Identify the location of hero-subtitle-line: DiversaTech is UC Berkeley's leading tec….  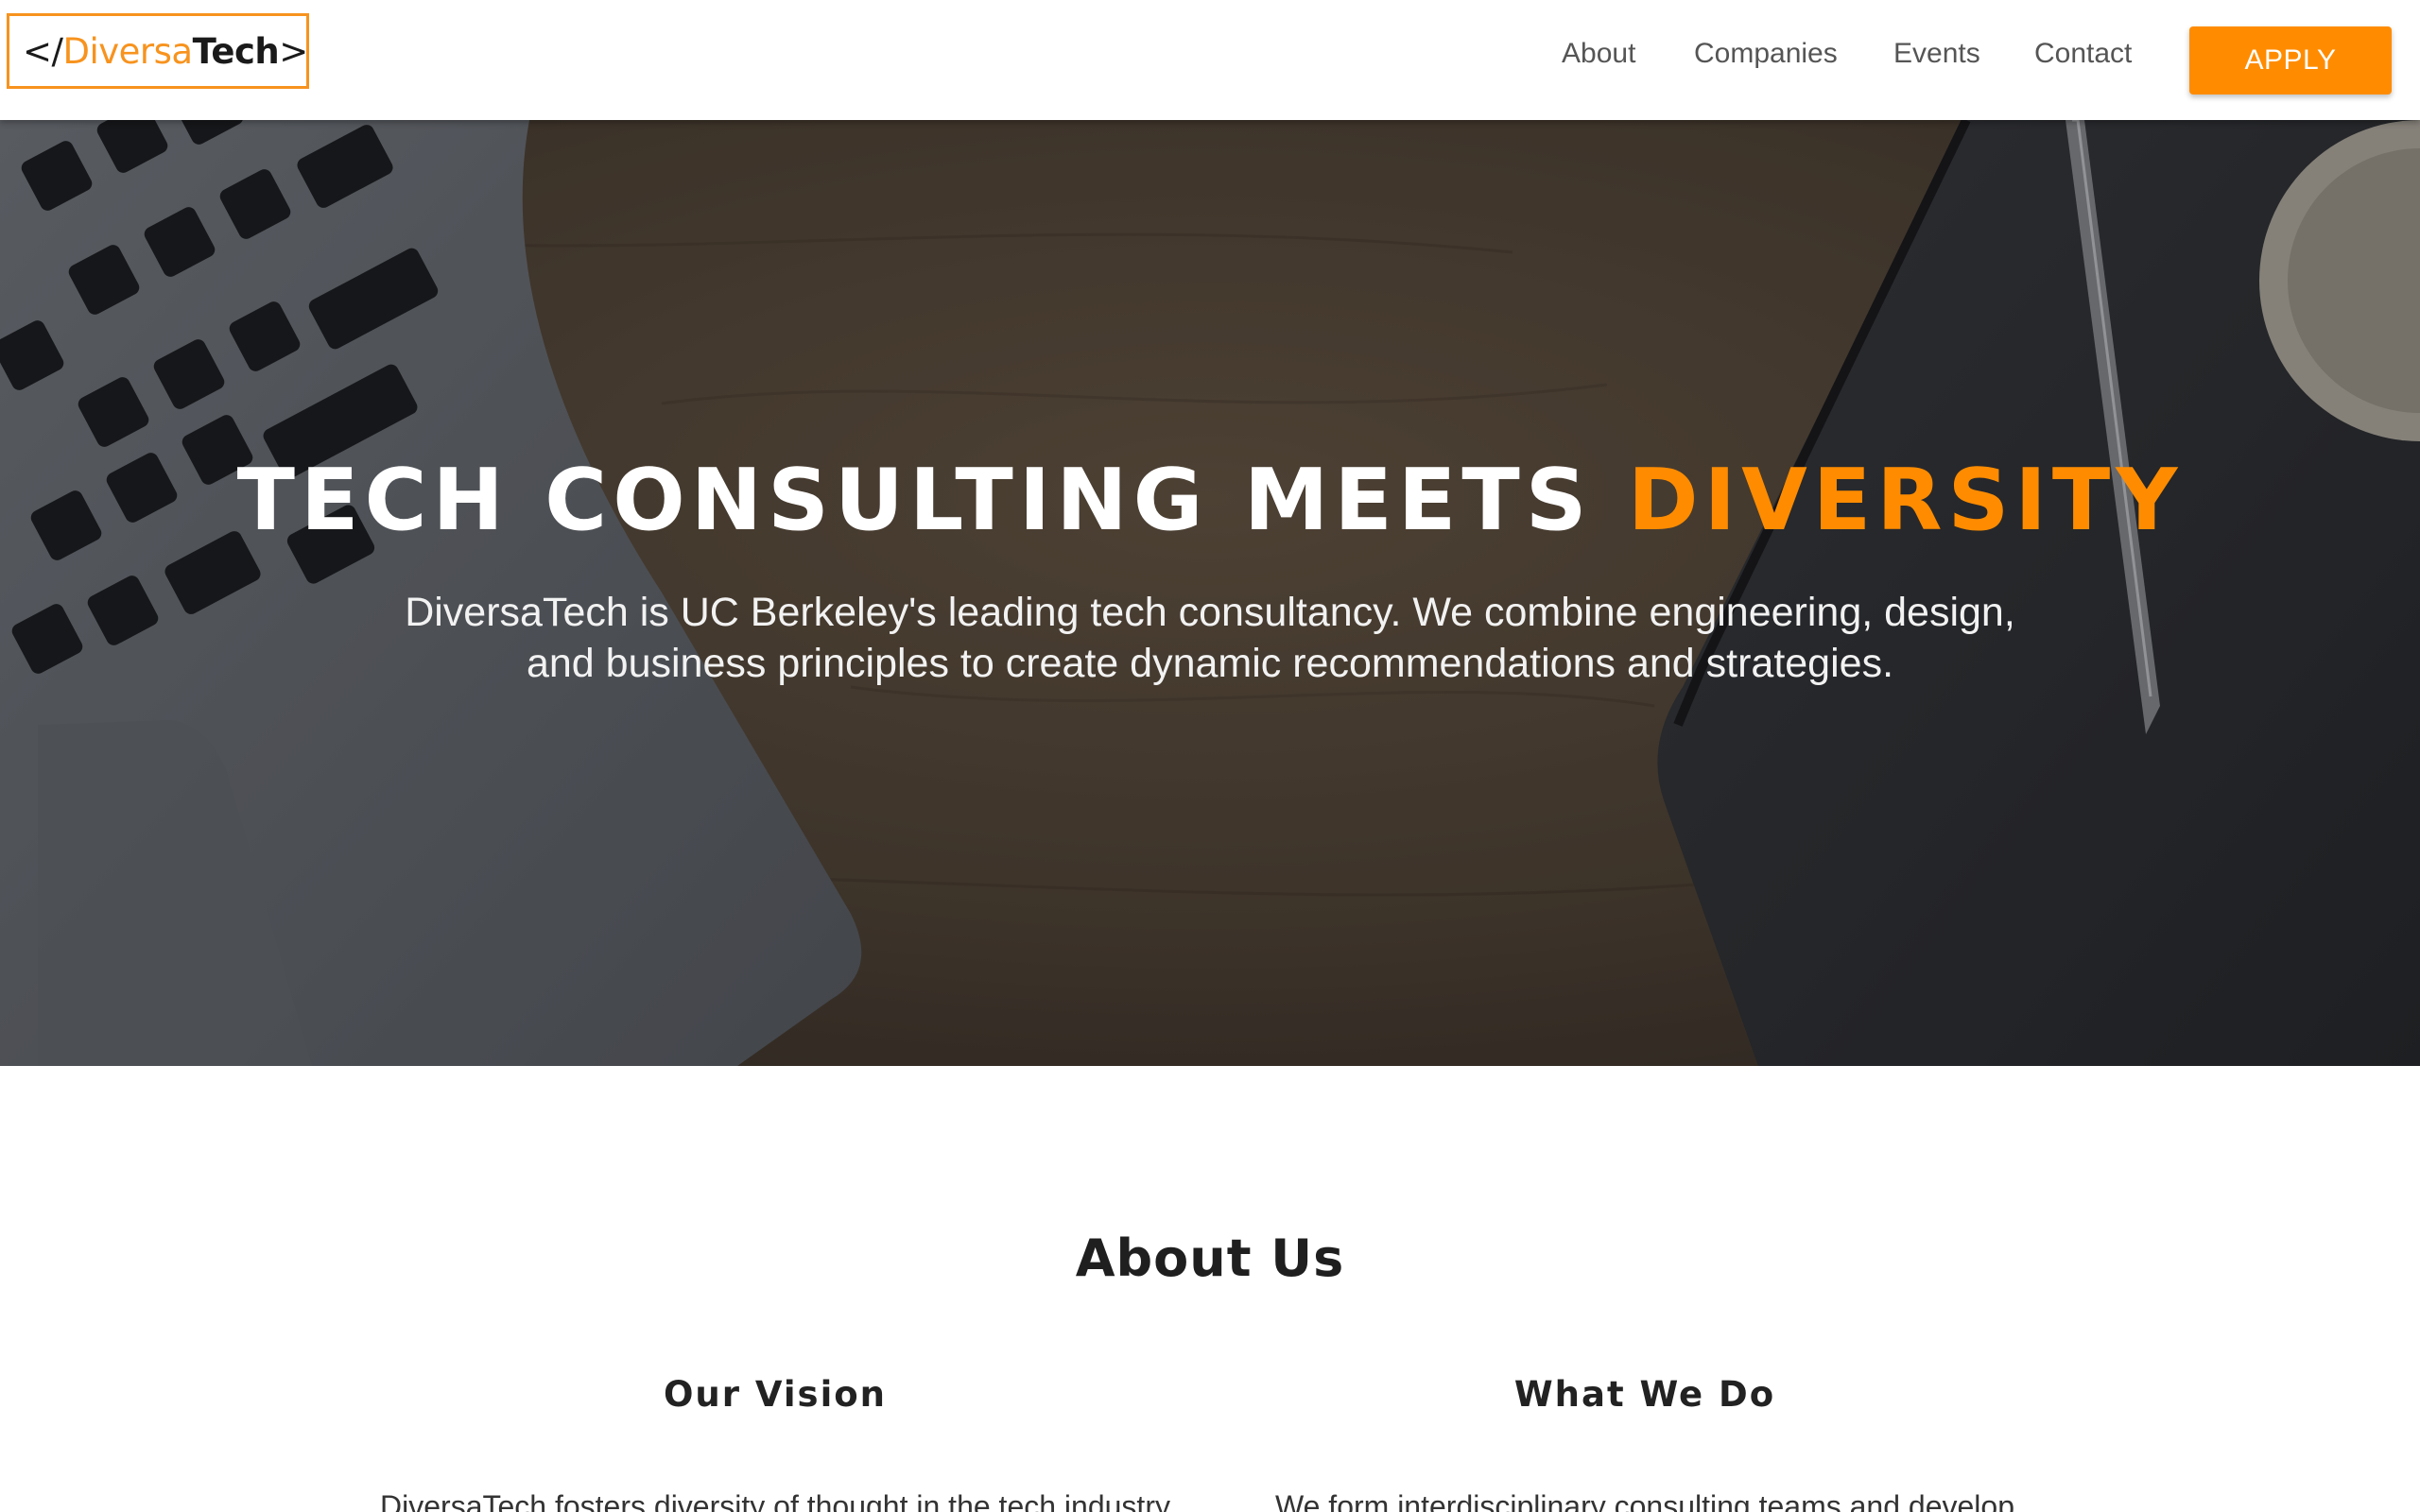
(1210, 612).